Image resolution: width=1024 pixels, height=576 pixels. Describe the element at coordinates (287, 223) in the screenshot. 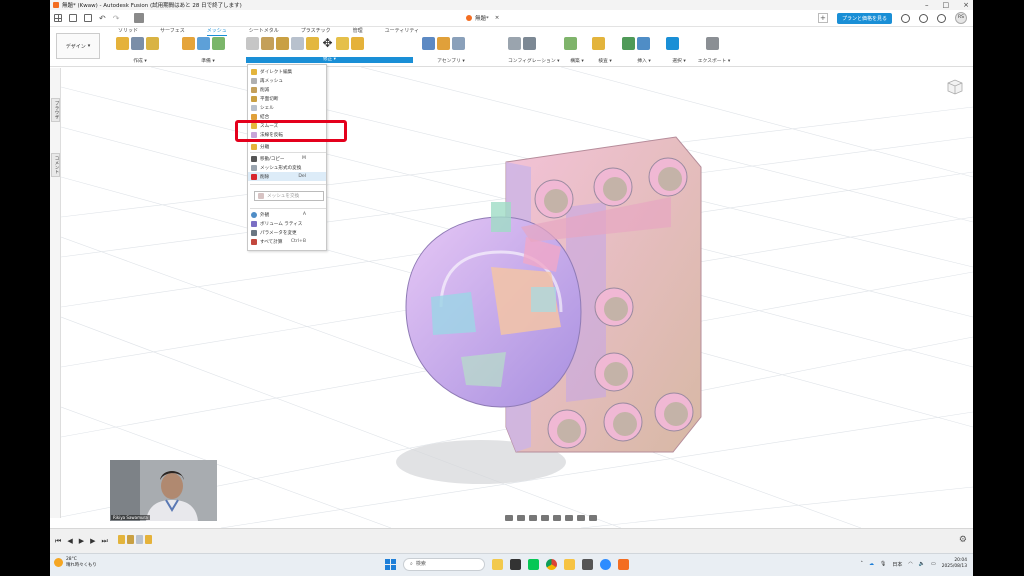

I see `menu-item-volumetric-lattice: ボリューム ラティス` at that location.